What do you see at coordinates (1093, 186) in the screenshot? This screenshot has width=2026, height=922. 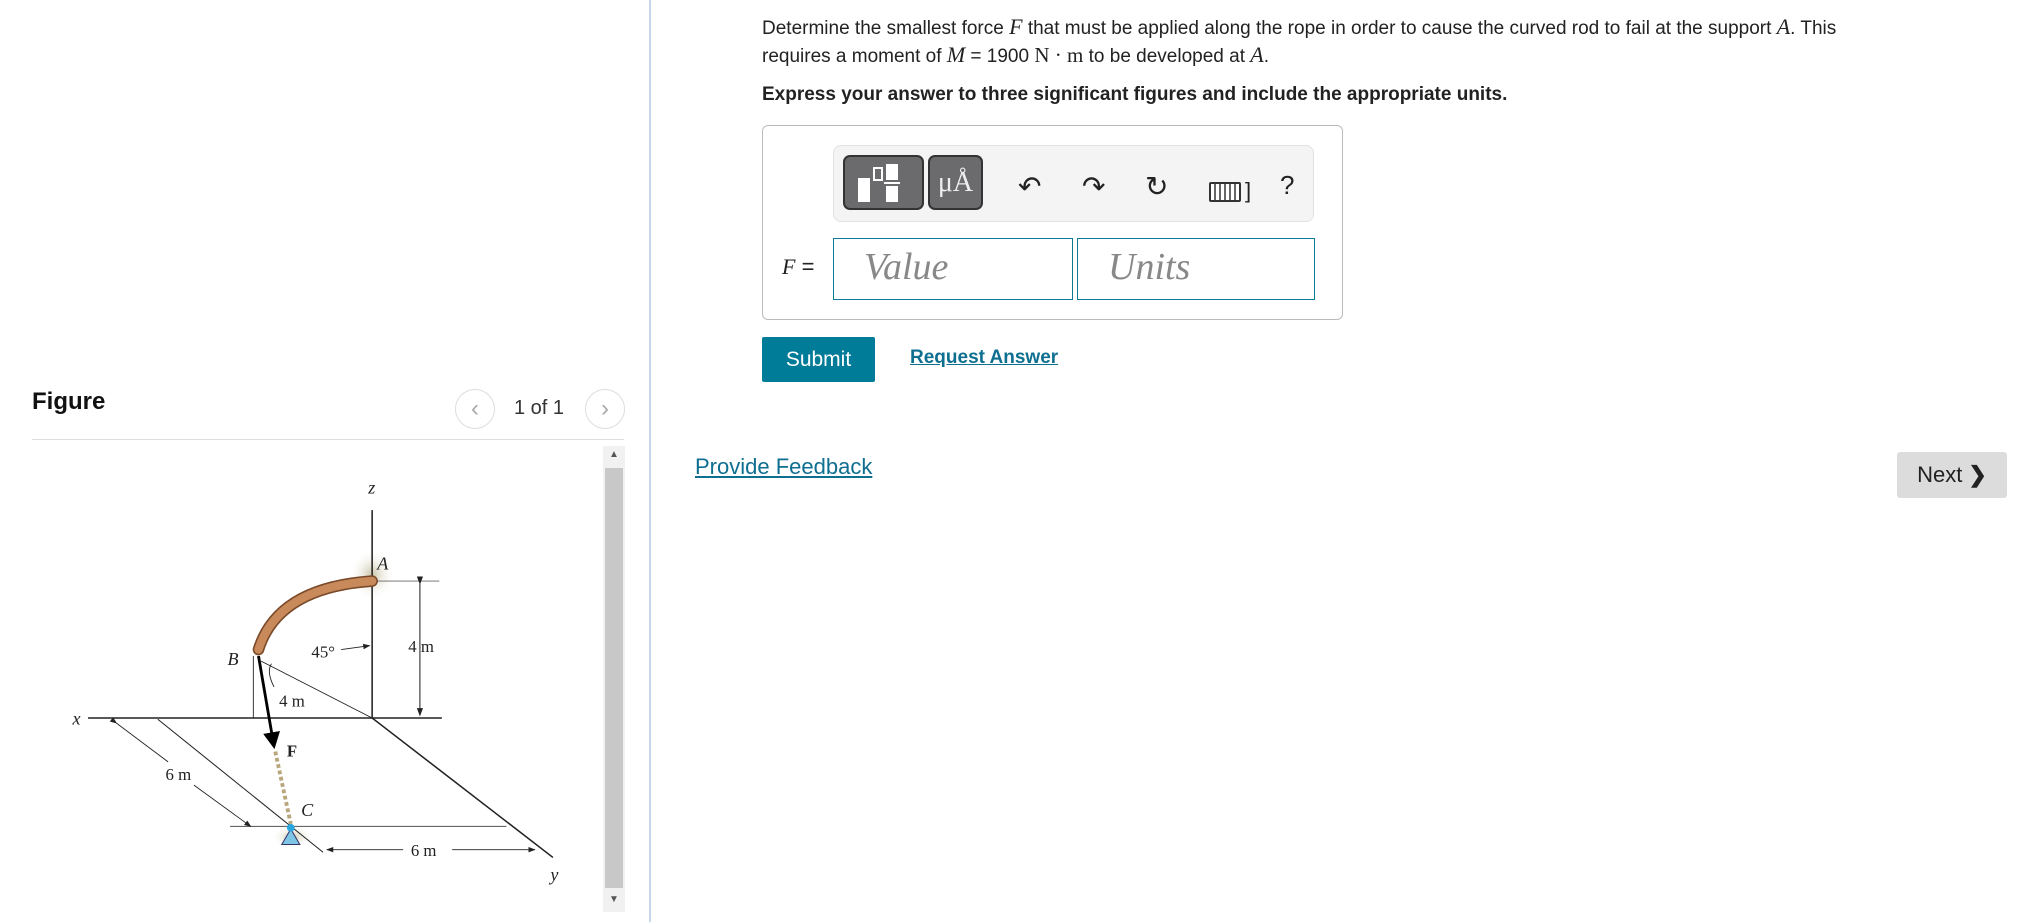 I see `redo-icon: ↷` at bounding box center [1093, 186].